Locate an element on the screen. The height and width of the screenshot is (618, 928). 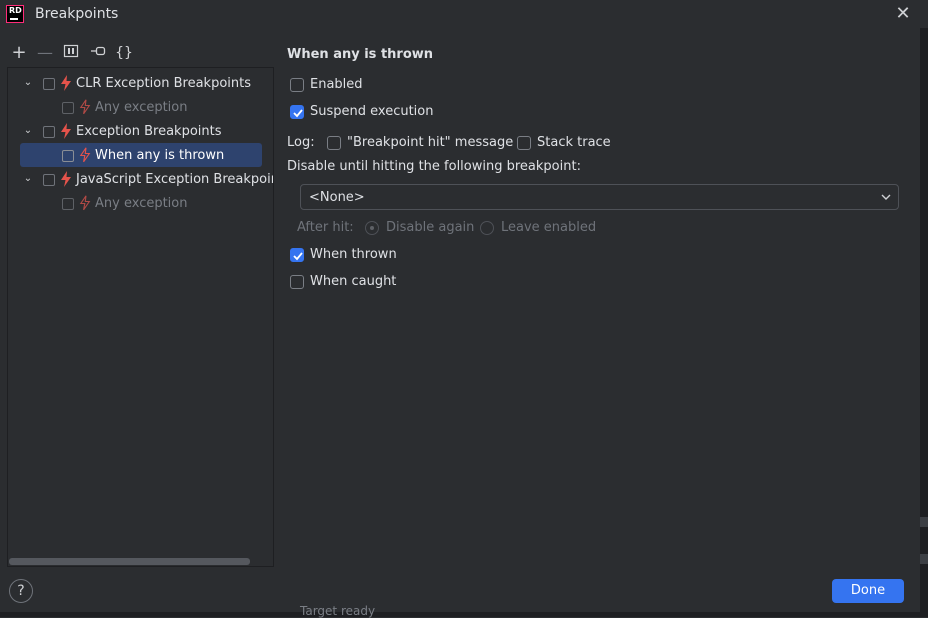
chevron-down-icon is located at coordinates (886, 197).